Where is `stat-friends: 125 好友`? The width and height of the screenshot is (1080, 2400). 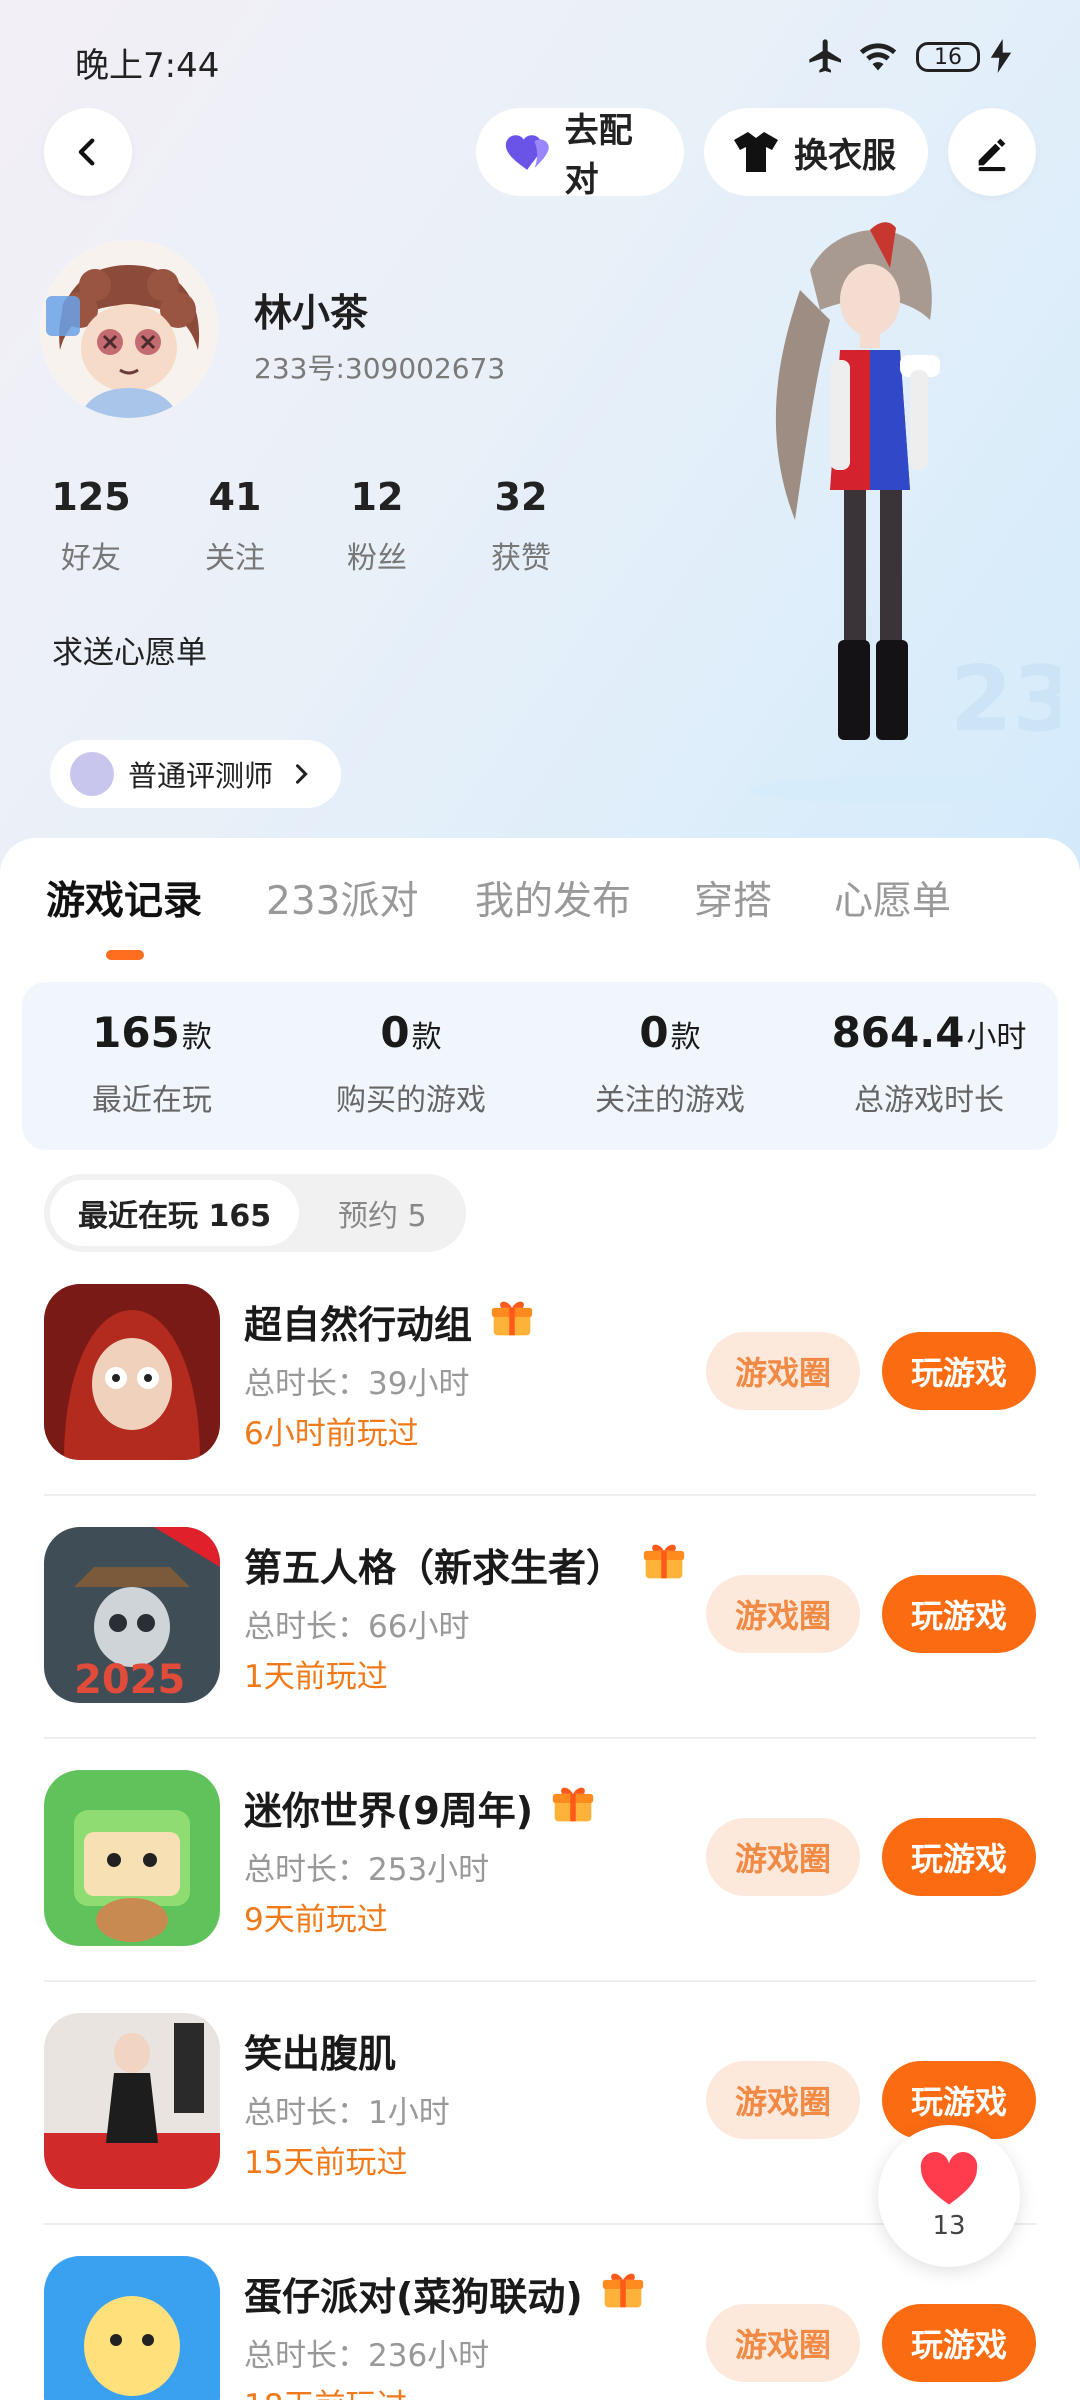
stat-friends: 125 好友 is located at coordinates (91, 526).